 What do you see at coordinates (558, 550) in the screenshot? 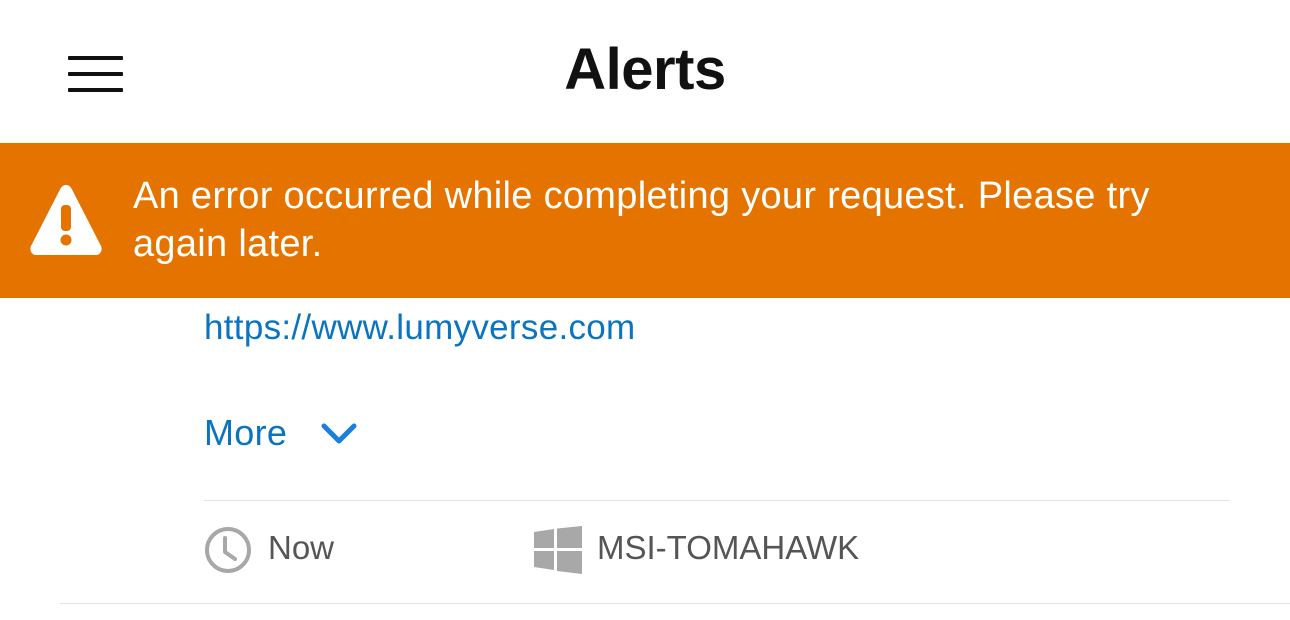
I see `windows-icon` at bounding box center [558, 550].